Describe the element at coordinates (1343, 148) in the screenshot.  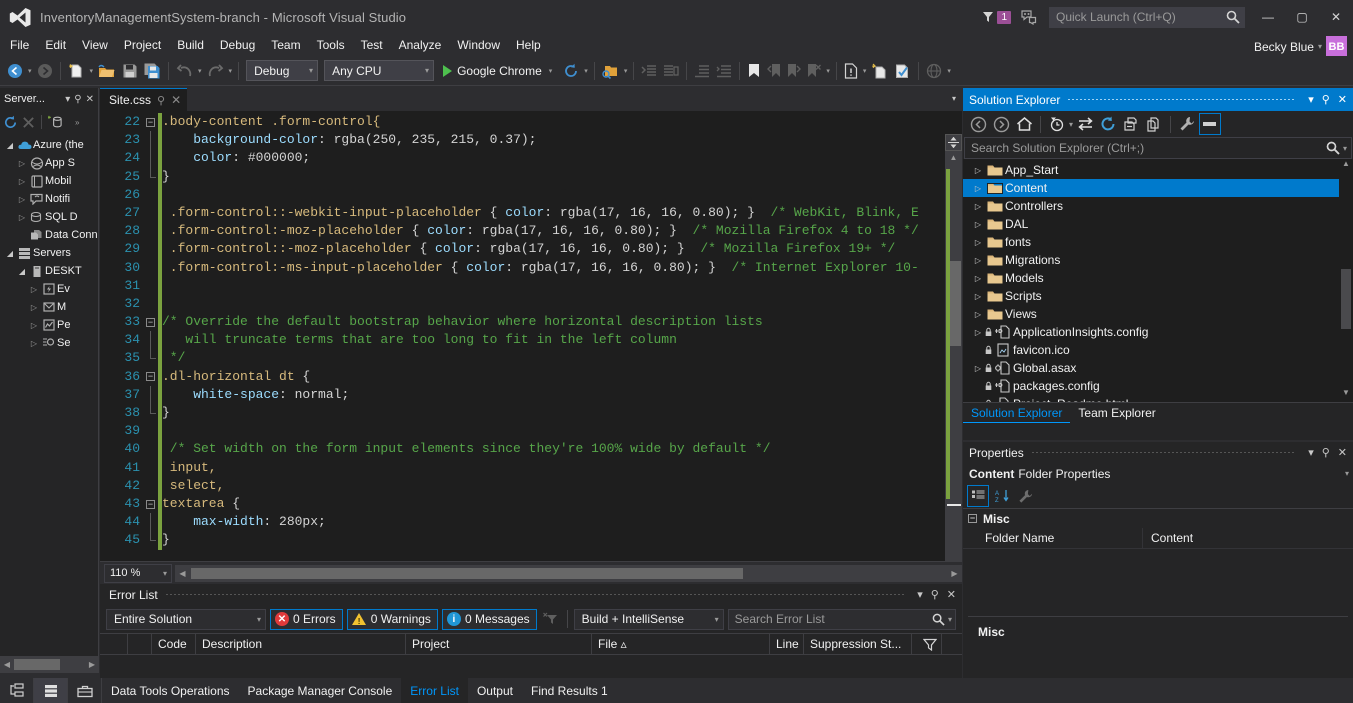
I see `search-options-chevron-icon: ▾` at that location.